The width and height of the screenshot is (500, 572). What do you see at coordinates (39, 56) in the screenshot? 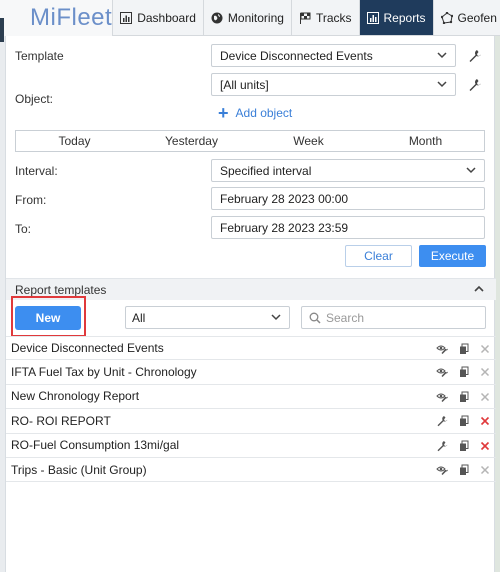
I see `template-label: Template` at bounding box center [39, 56].